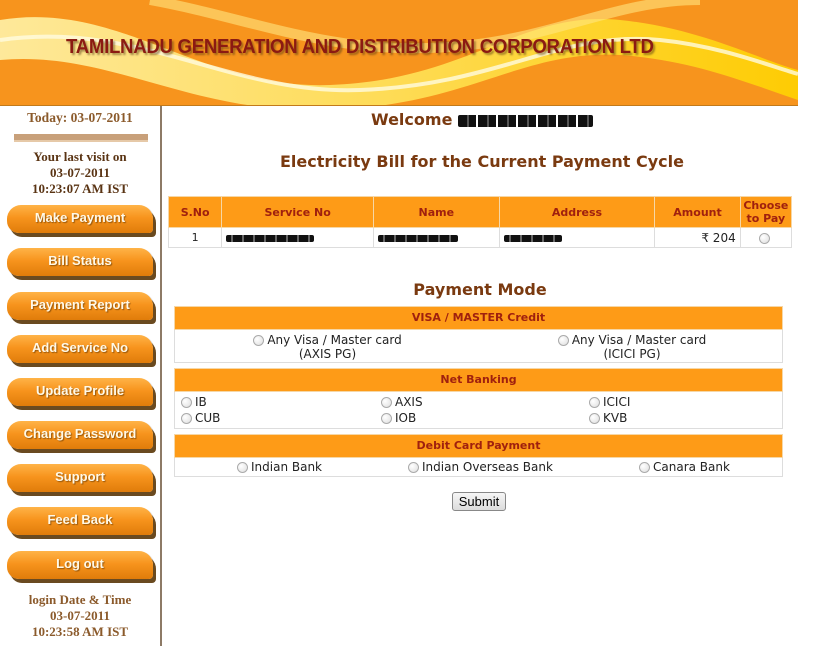 Image resolution: width=817 pixels, height=646 pixels. What do you see at coordinates (478, 318) in the screenshot?
I see `credit-heading: VISA / MASTER Credit` at bounding box center [478, 318].